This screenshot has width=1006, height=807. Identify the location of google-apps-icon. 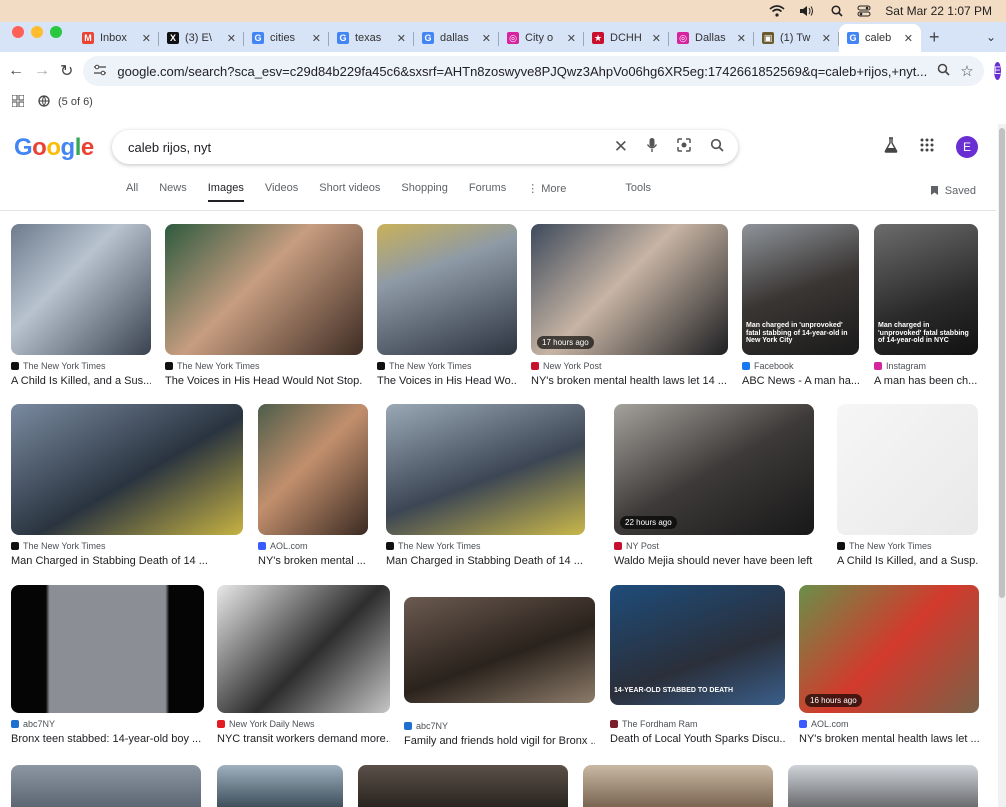
(927, 147).